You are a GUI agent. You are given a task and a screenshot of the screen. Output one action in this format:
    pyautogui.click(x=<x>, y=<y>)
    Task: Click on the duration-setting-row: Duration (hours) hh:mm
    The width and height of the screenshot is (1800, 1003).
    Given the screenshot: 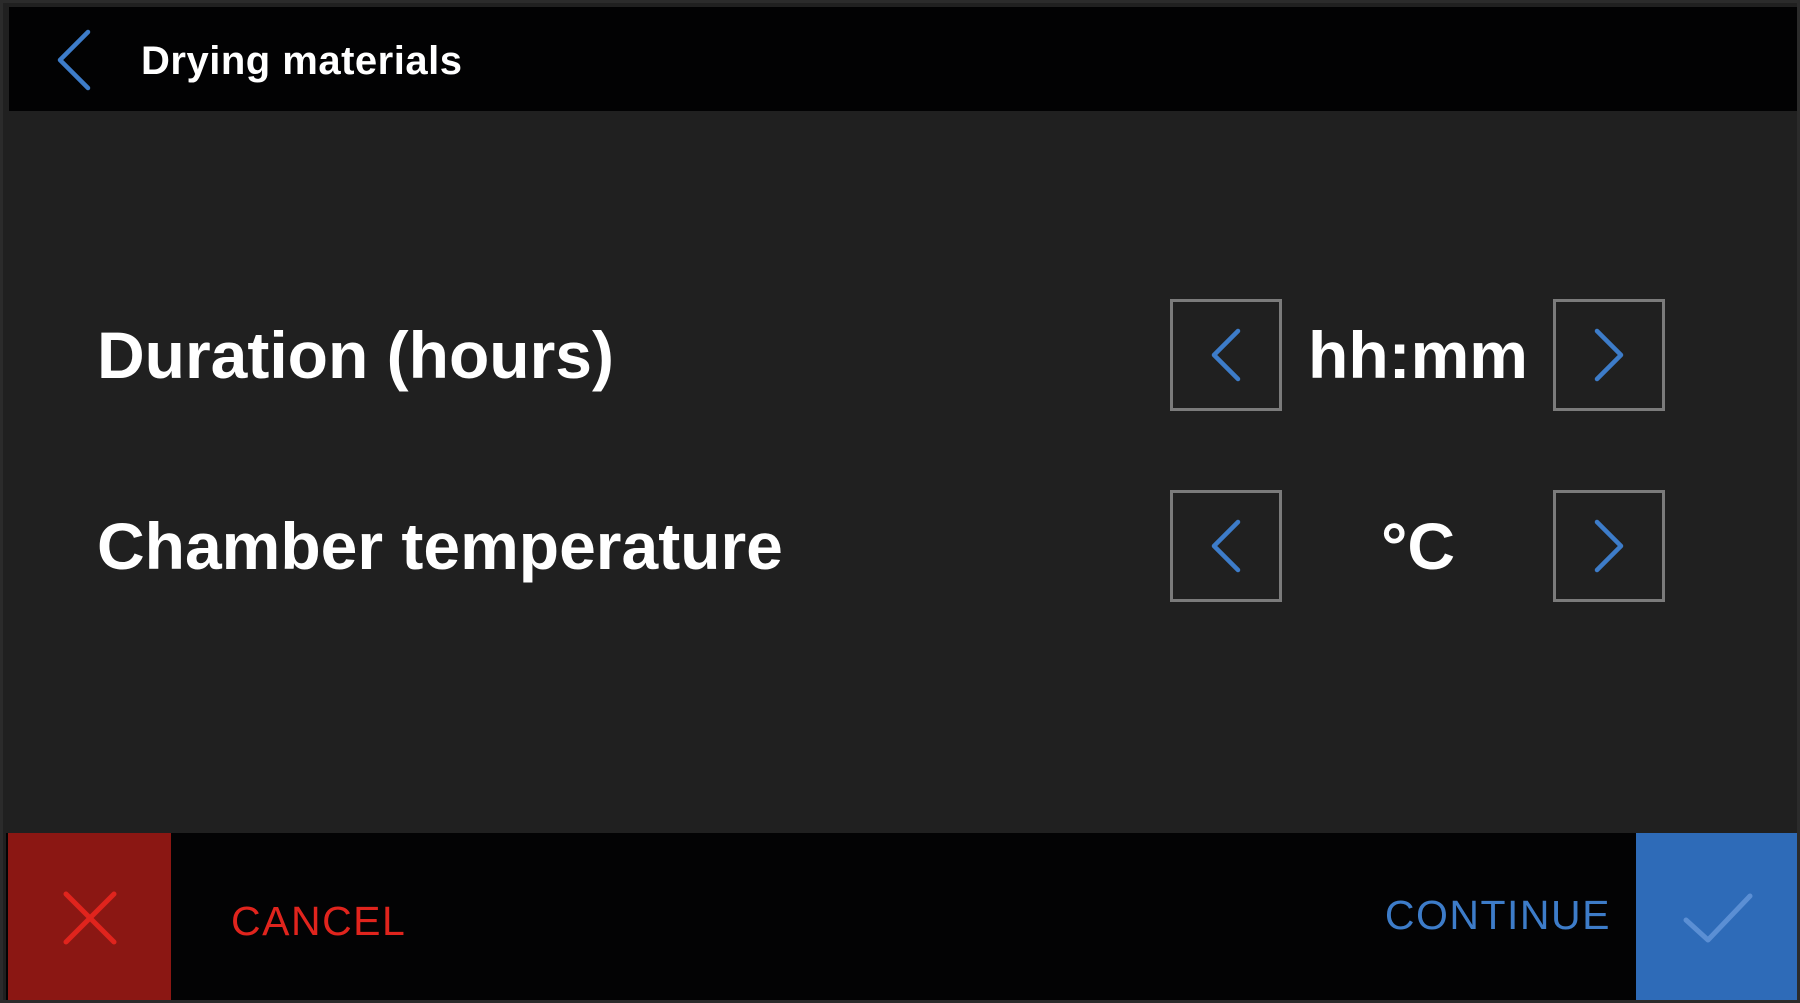 What is the action you would take?
    pyautogui.click(x=900, y=355)
    